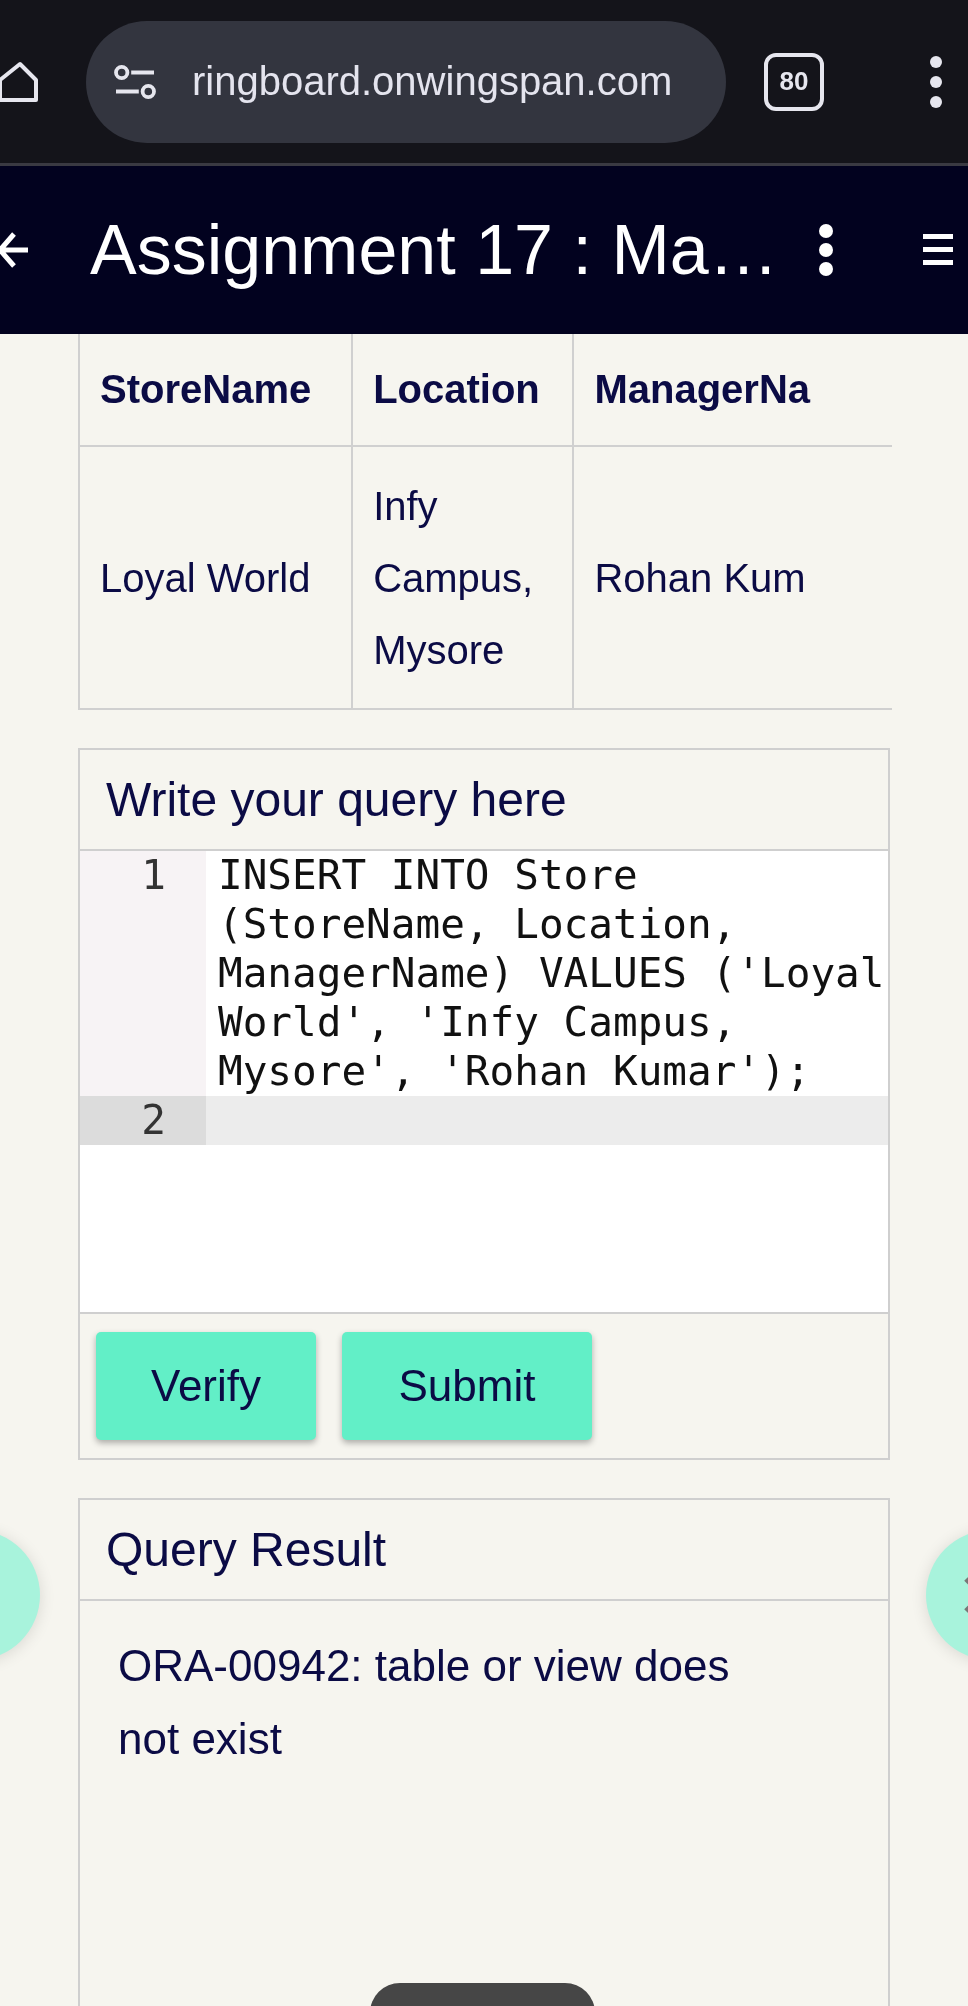  Describe the element at coordinates (825, 250) in the screenshot. I see `more-options-icon` at that location.